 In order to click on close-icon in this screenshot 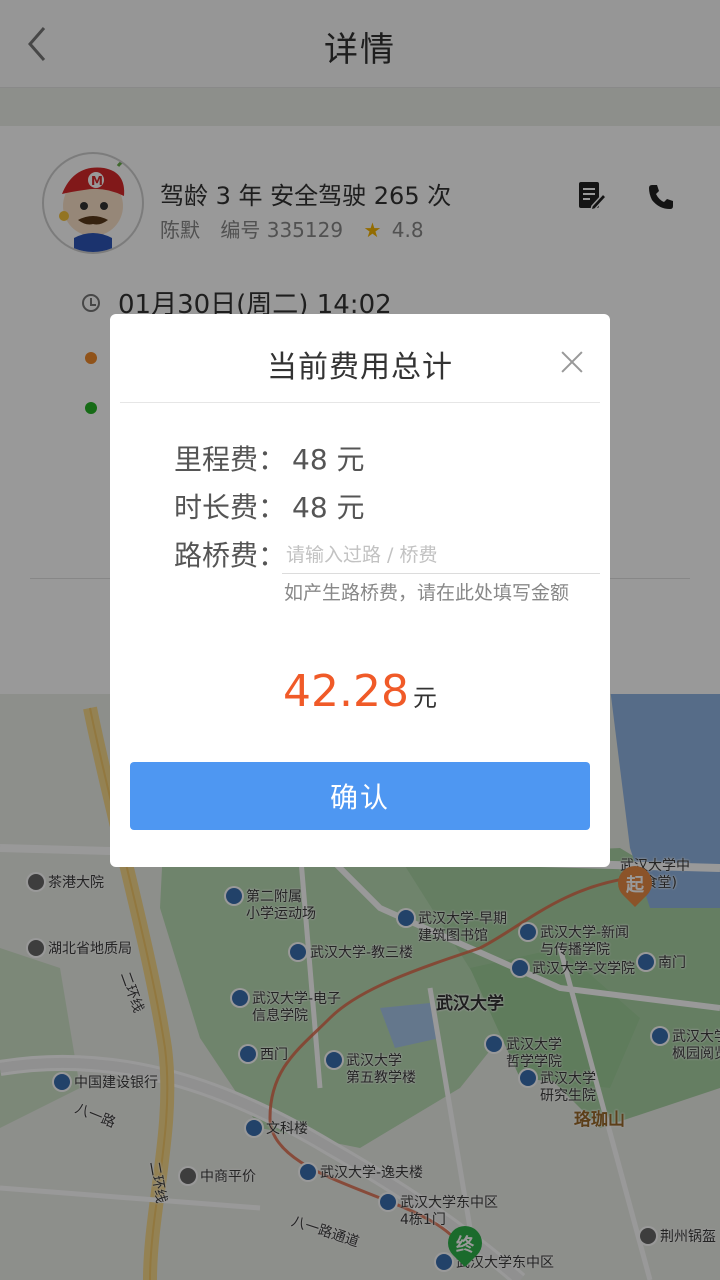, I will do `click(572, 362)`.